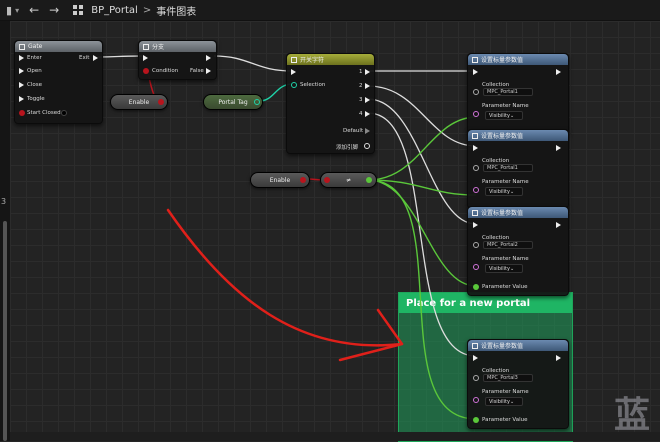 The height and width of the screenshot is (442, 660). Describe the element at coordinates (161, 102) in the screenshot. I see `enable-output-pin` at that location.